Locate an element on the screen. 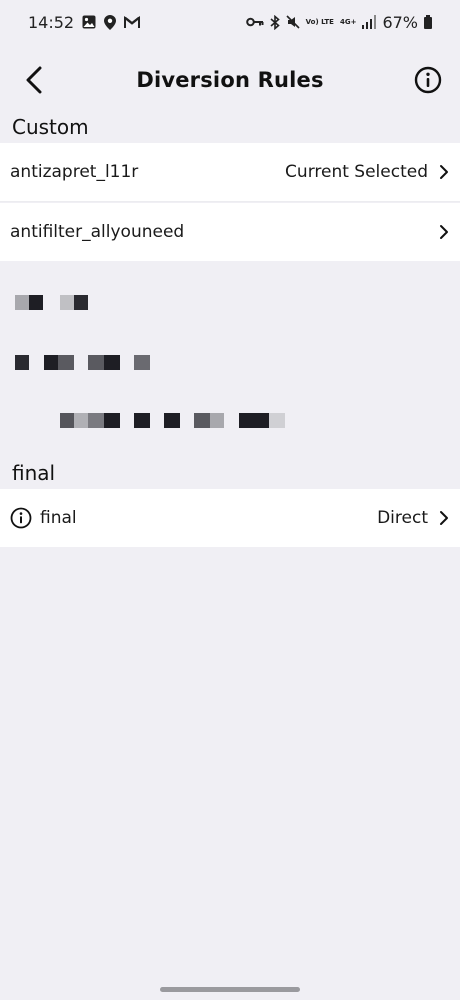 This screenshot has width=460, height=1000. network-4g-icon: 4G+ is located at coordinates (348, 21).